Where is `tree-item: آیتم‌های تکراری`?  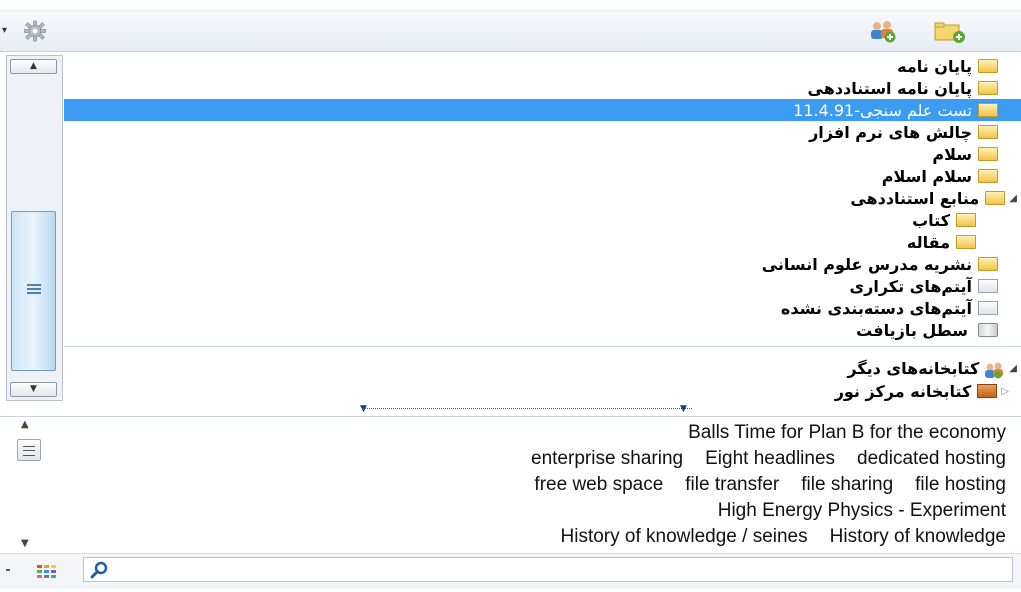
tree-item: آیتم‌های تکراری is located at coordinates (923, 286).